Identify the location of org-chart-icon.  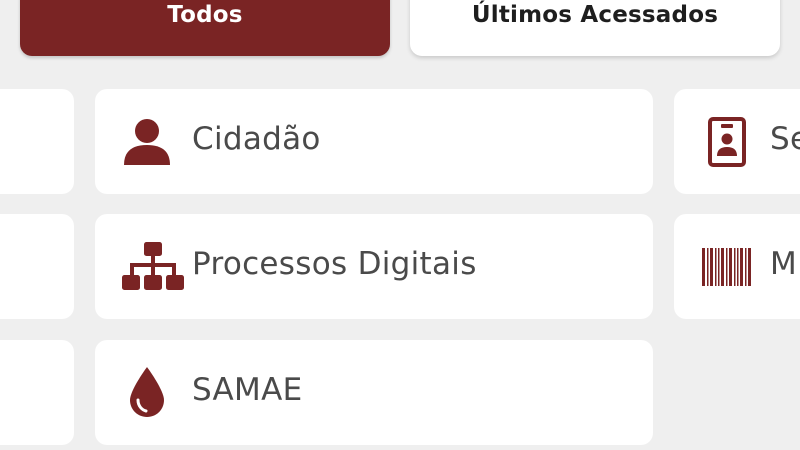
(153, 266).